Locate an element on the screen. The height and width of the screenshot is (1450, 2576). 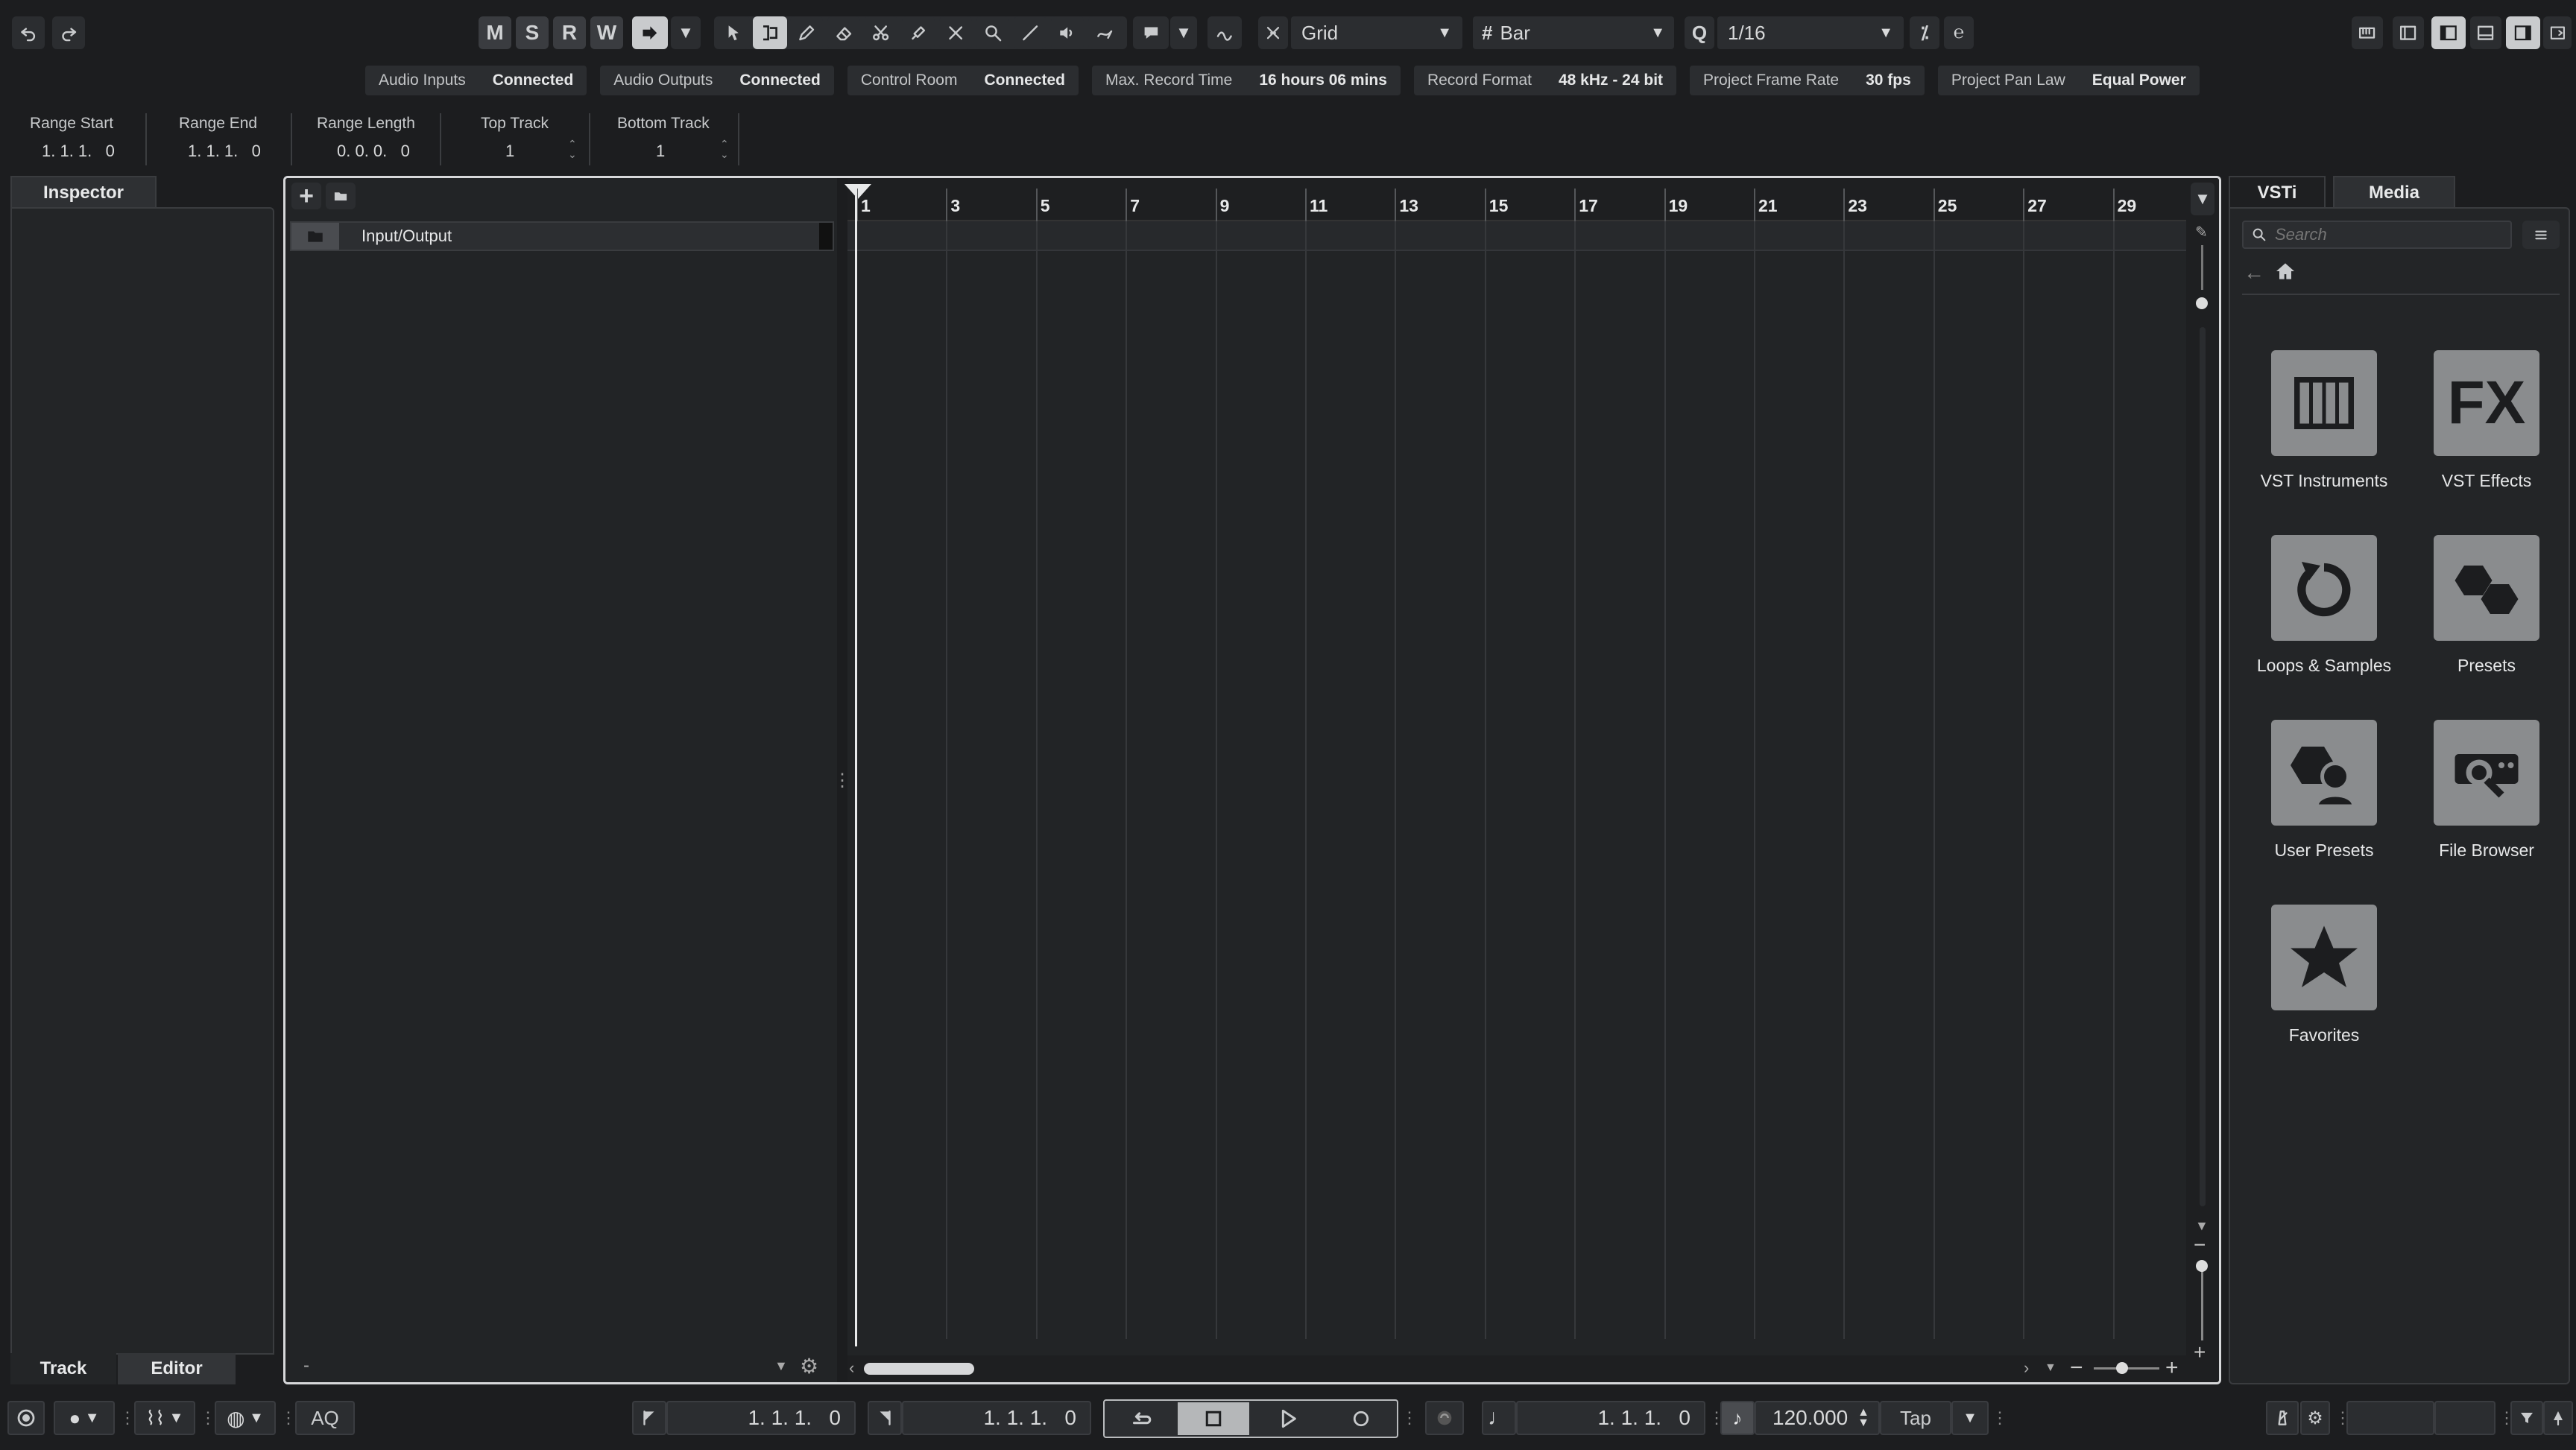
aq-button: AQ is located at coordinates (325, 1418).